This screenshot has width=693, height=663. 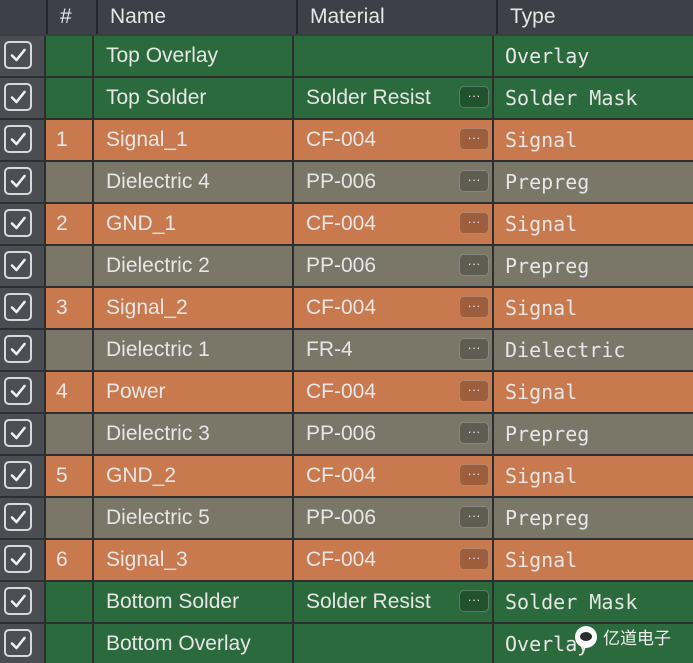 I want to click on layer-name: Top Overlay, so click(x=195, y=56).